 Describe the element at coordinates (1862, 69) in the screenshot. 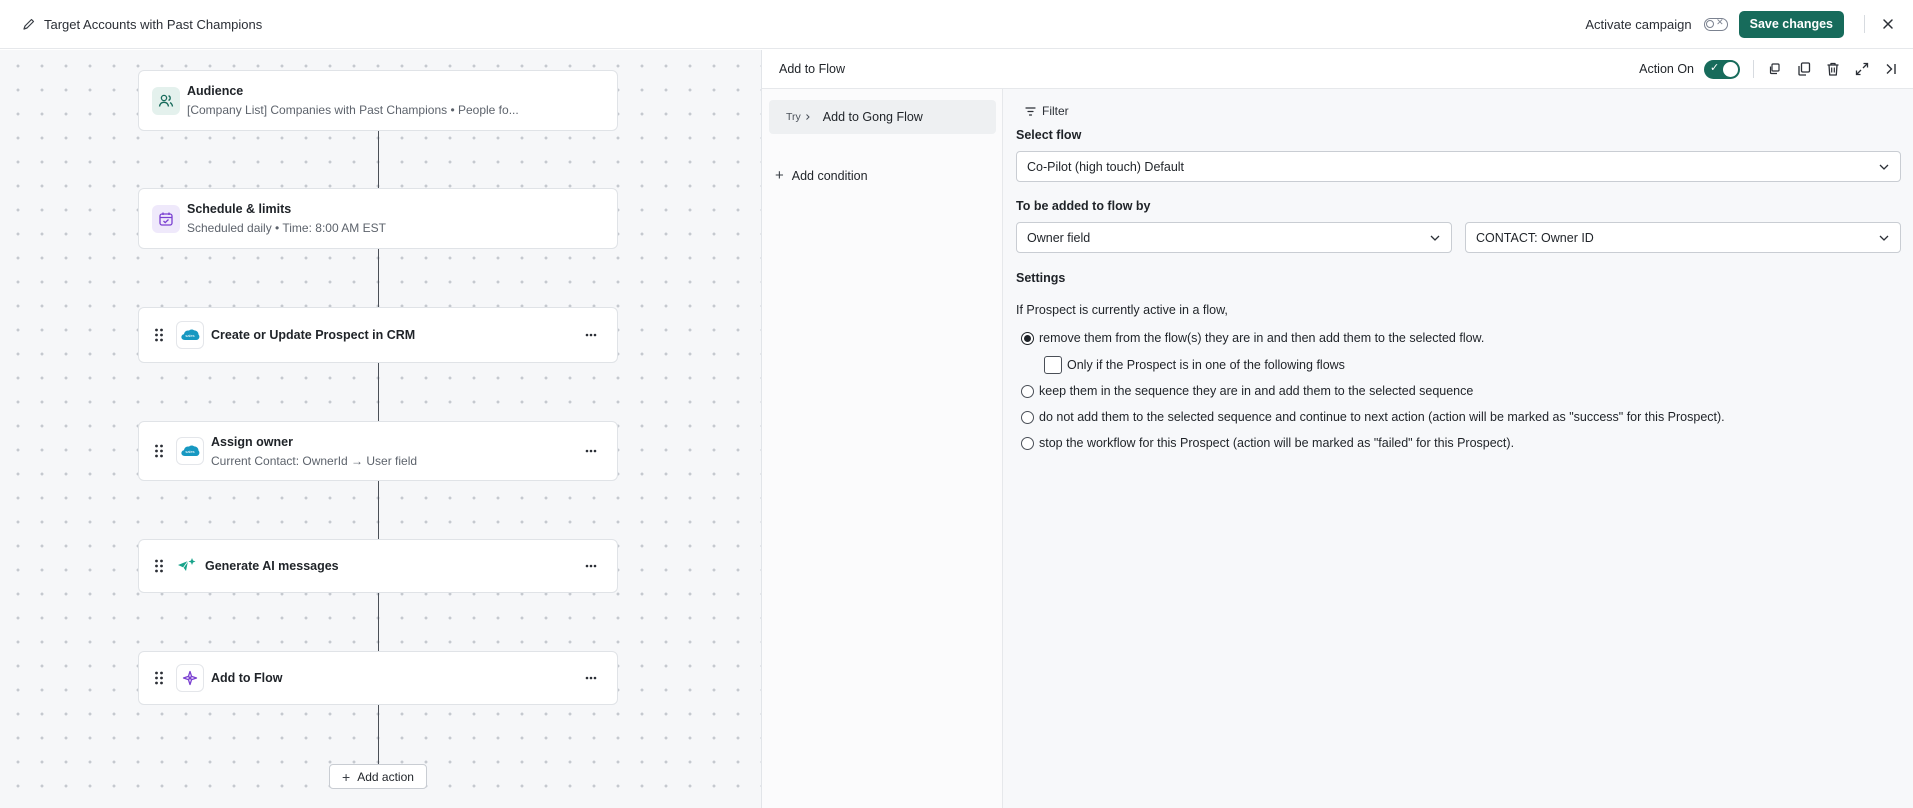

I see `expand-icon` at that location.